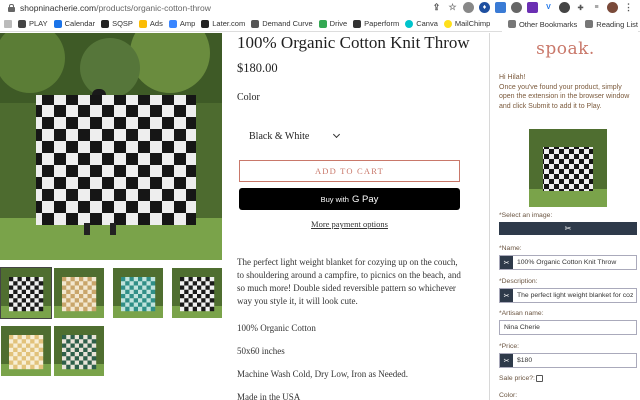  Describe the element at coordinates (349, 171) in the screenshot. I see `add-to-cart-button: ADD TO CART` at that location.